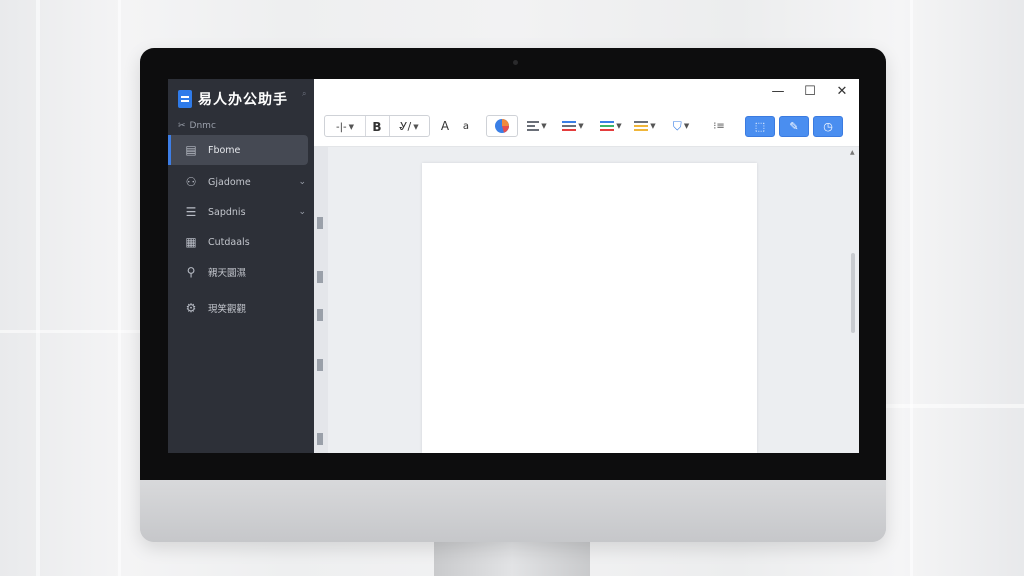 This screenshot has width=1024, height=576. What do you see at coordinates (409, 127) in the screenshot?
I see `strike-dropdown: Ꮍ/▼` at bounding box center [409, 127].